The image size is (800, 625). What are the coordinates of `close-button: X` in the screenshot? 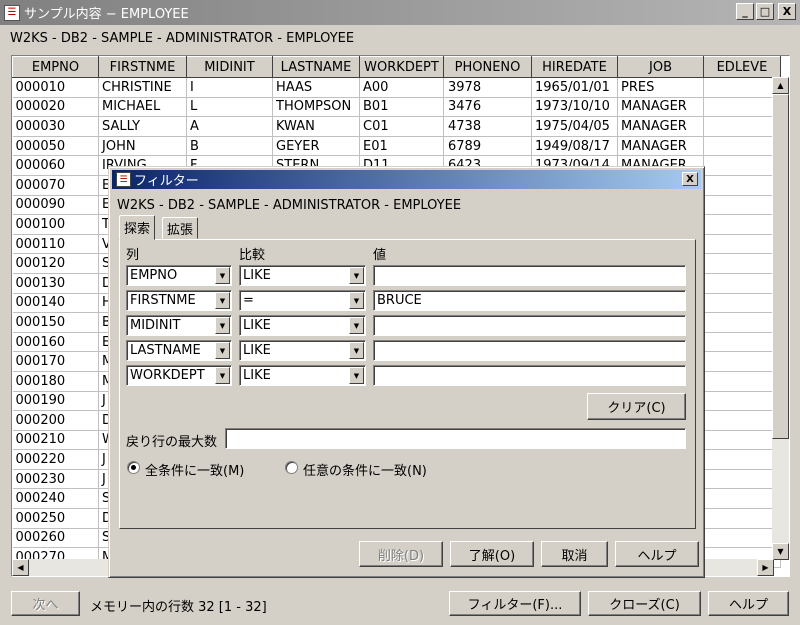 It's located at (787, 11).